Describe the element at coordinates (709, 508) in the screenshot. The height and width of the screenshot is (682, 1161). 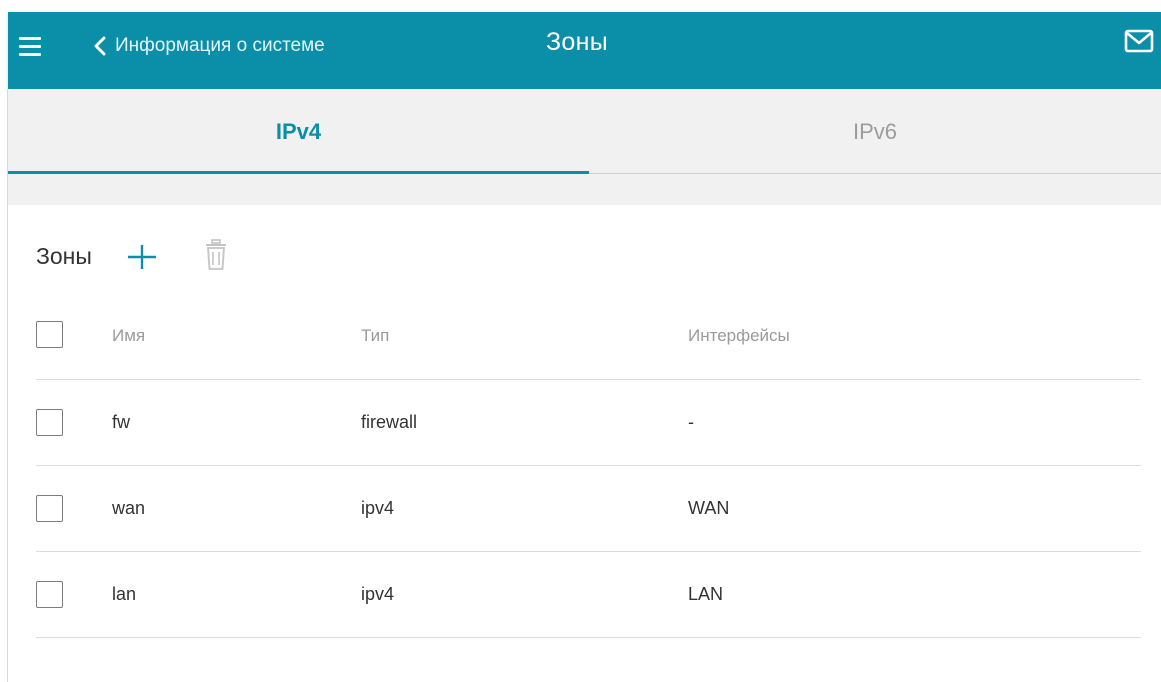
I see `cell-interfaces: WAN` at that location.